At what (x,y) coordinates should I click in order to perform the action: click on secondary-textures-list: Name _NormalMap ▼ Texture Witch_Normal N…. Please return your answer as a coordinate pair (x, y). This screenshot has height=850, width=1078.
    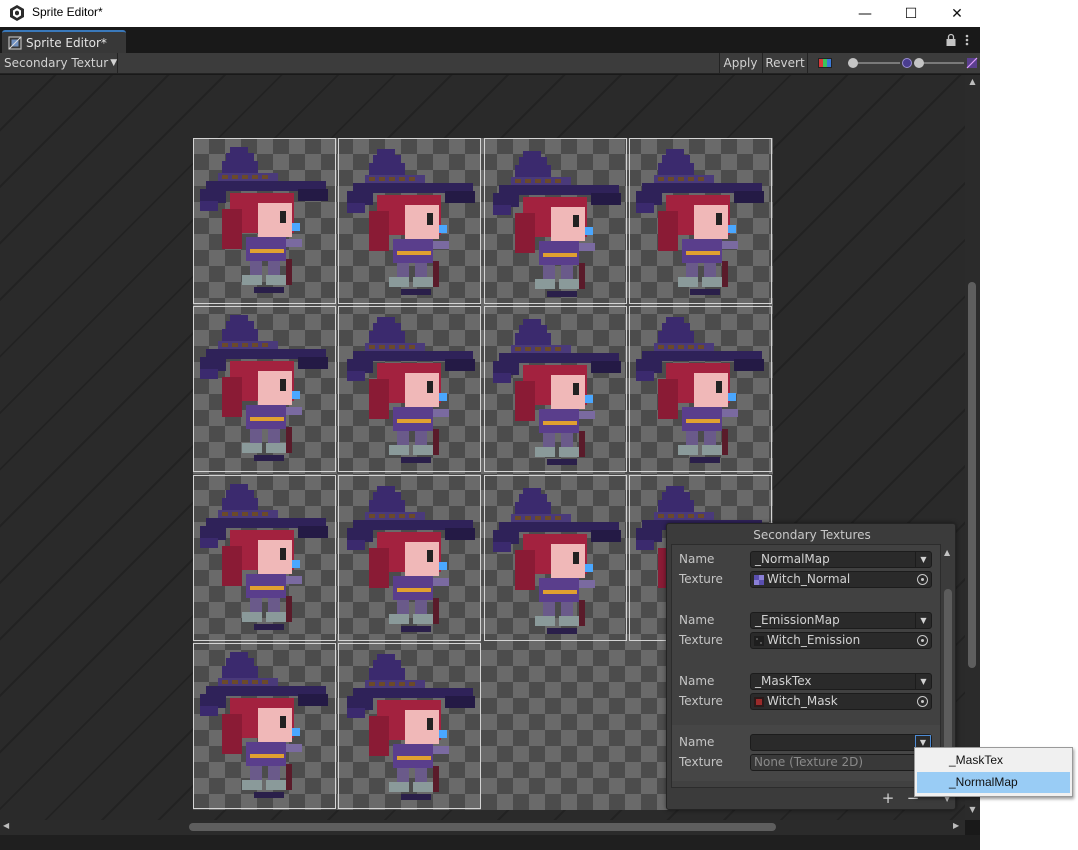
    Looking at the image, I should click on (806, 666).